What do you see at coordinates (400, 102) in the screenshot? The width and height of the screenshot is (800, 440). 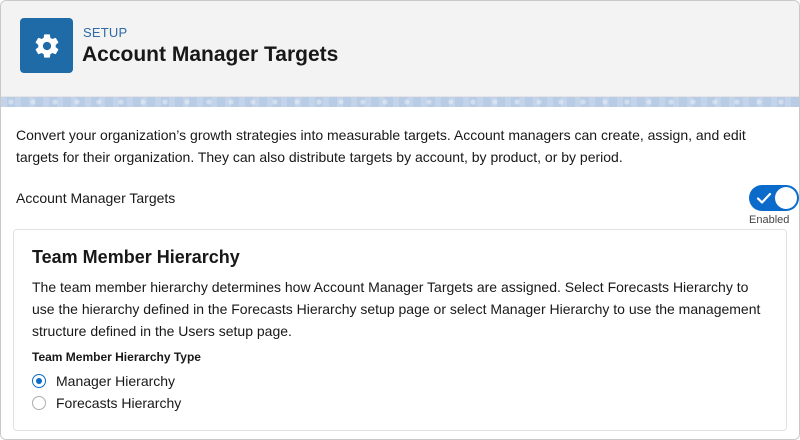 I see `header-decorative-band` at bounding box center [400, 102].